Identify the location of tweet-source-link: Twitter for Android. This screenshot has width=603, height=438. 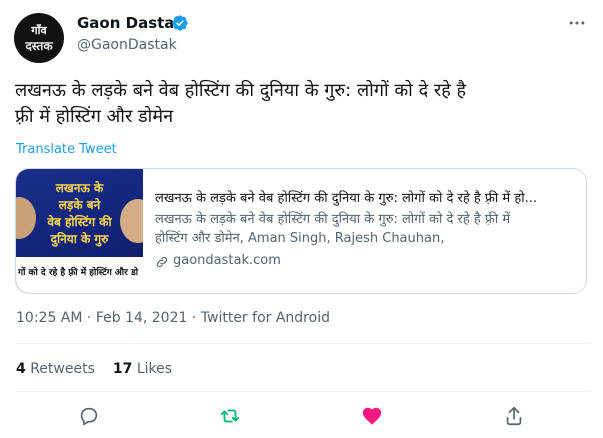
(265, 318).